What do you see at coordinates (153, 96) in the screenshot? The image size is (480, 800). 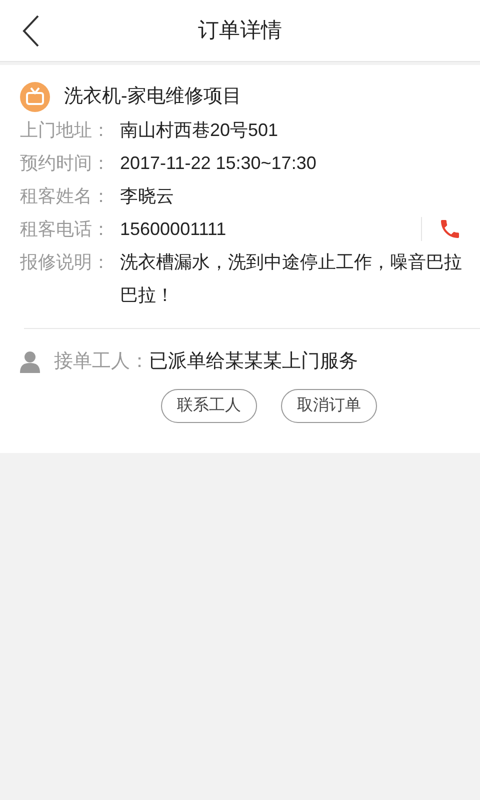 I see `project-title: 洗衣机-家电维修项目` at bounding box center [153, 96].